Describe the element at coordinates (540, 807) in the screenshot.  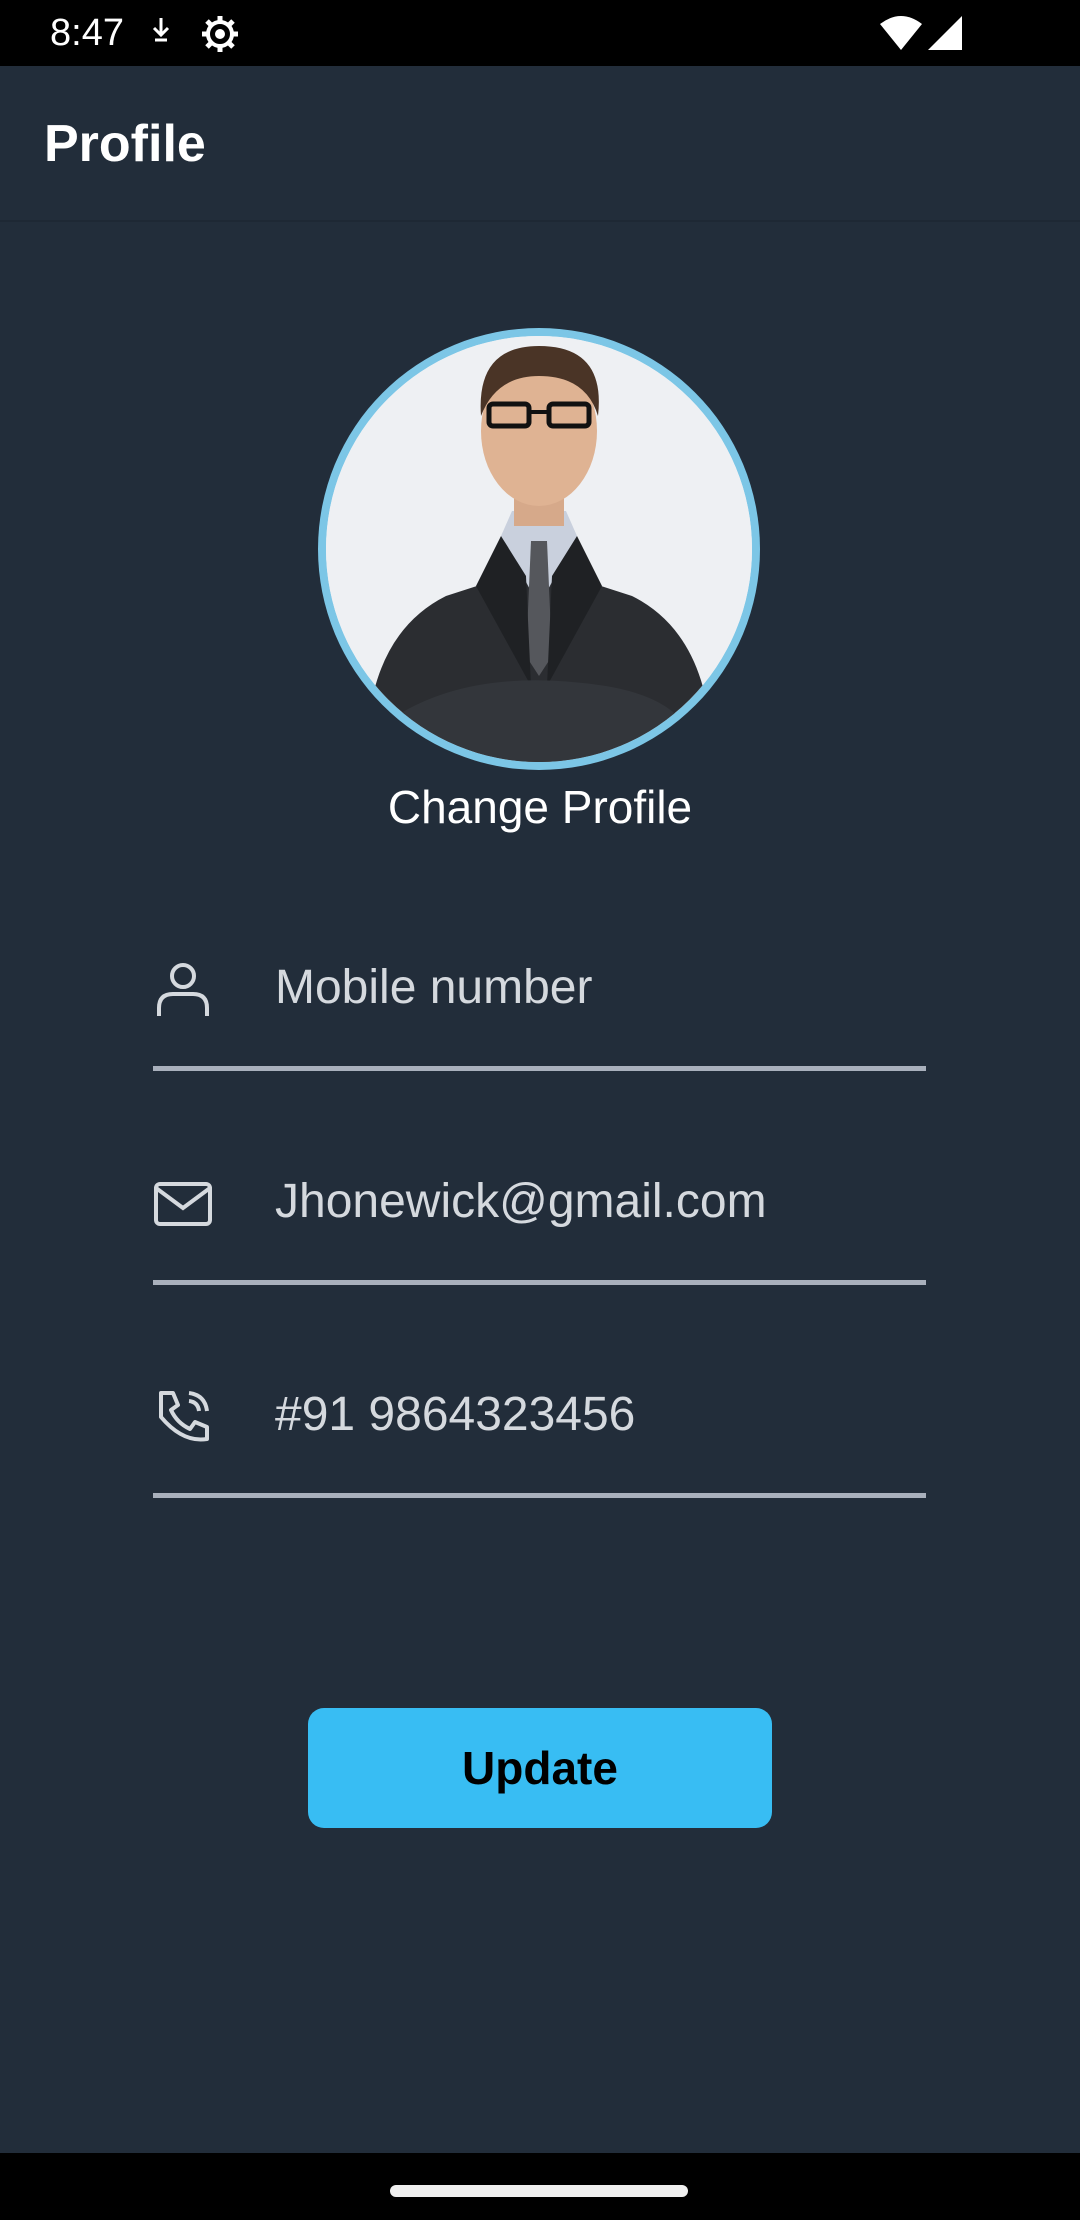
I see `change-profile-link: Change Profile` at that location.